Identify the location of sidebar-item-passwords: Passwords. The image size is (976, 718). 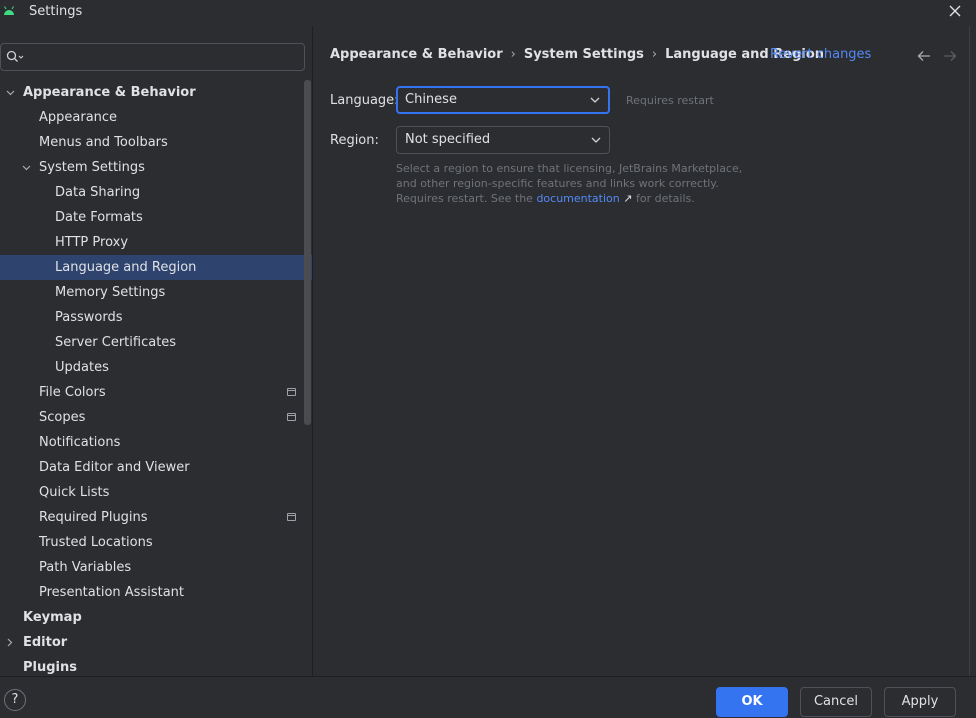
(156, 317).